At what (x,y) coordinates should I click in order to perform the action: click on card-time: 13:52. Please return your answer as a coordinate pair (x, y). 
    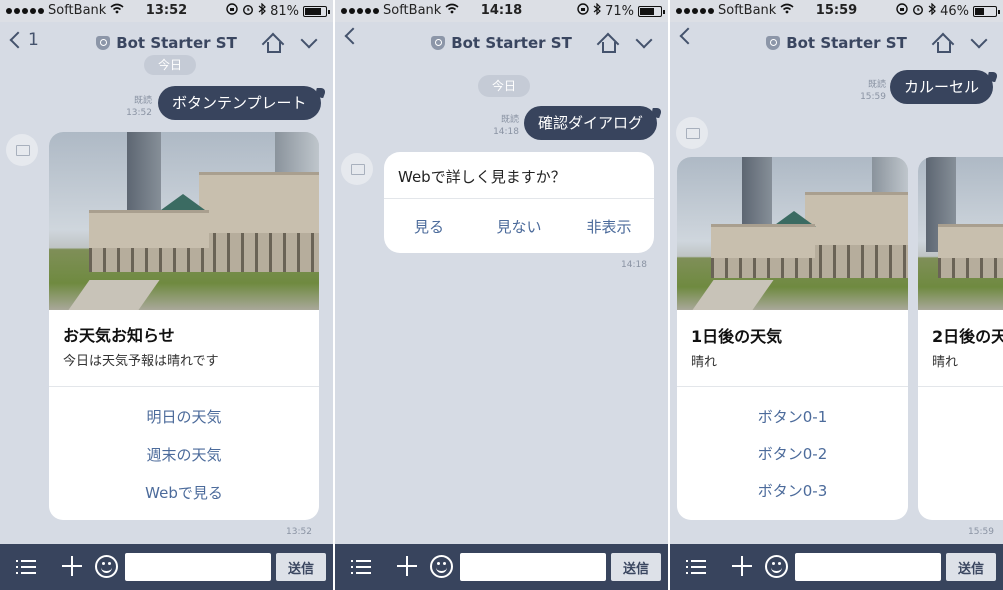
    Looking at the image, I should click on (299, 532).